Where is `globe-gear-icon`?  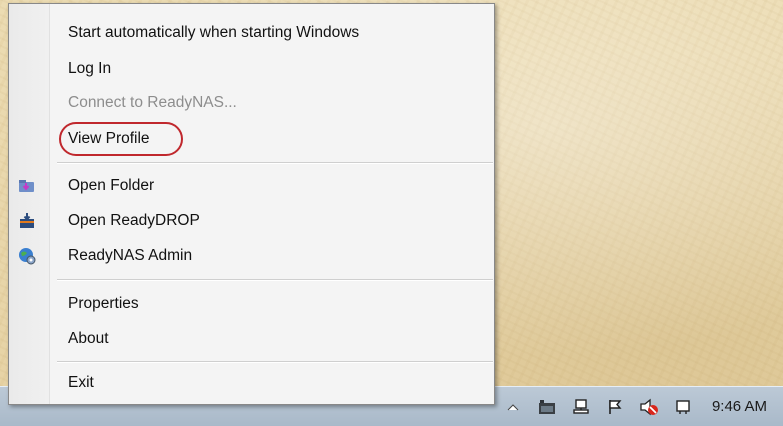 globe-gear-icon is located at coordinates (27, 256).